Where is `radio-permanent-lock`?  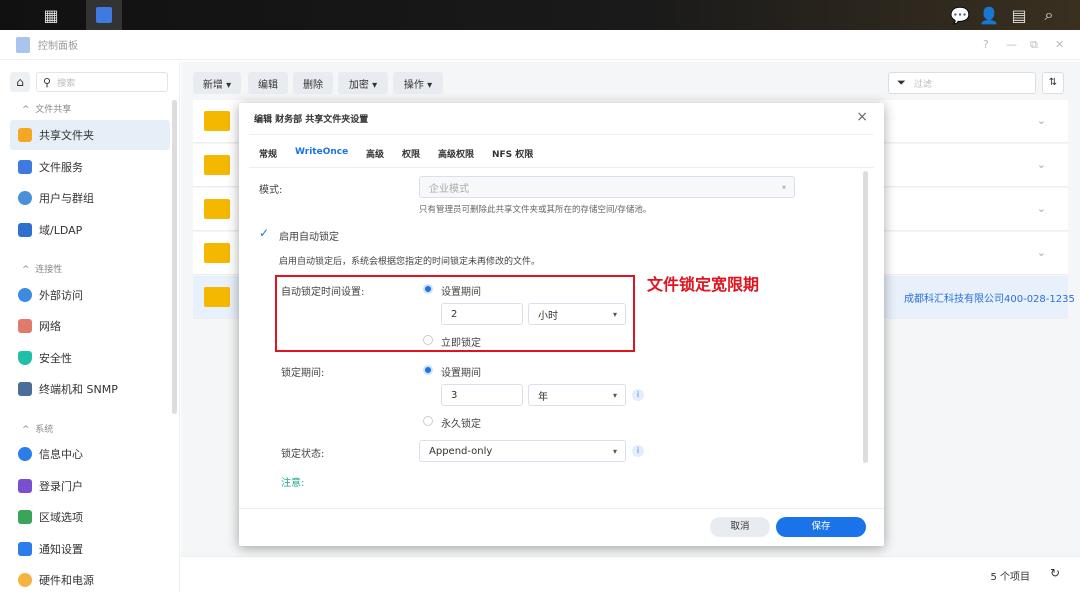
radio-permanent-lock is located at coordinates (428, 421).